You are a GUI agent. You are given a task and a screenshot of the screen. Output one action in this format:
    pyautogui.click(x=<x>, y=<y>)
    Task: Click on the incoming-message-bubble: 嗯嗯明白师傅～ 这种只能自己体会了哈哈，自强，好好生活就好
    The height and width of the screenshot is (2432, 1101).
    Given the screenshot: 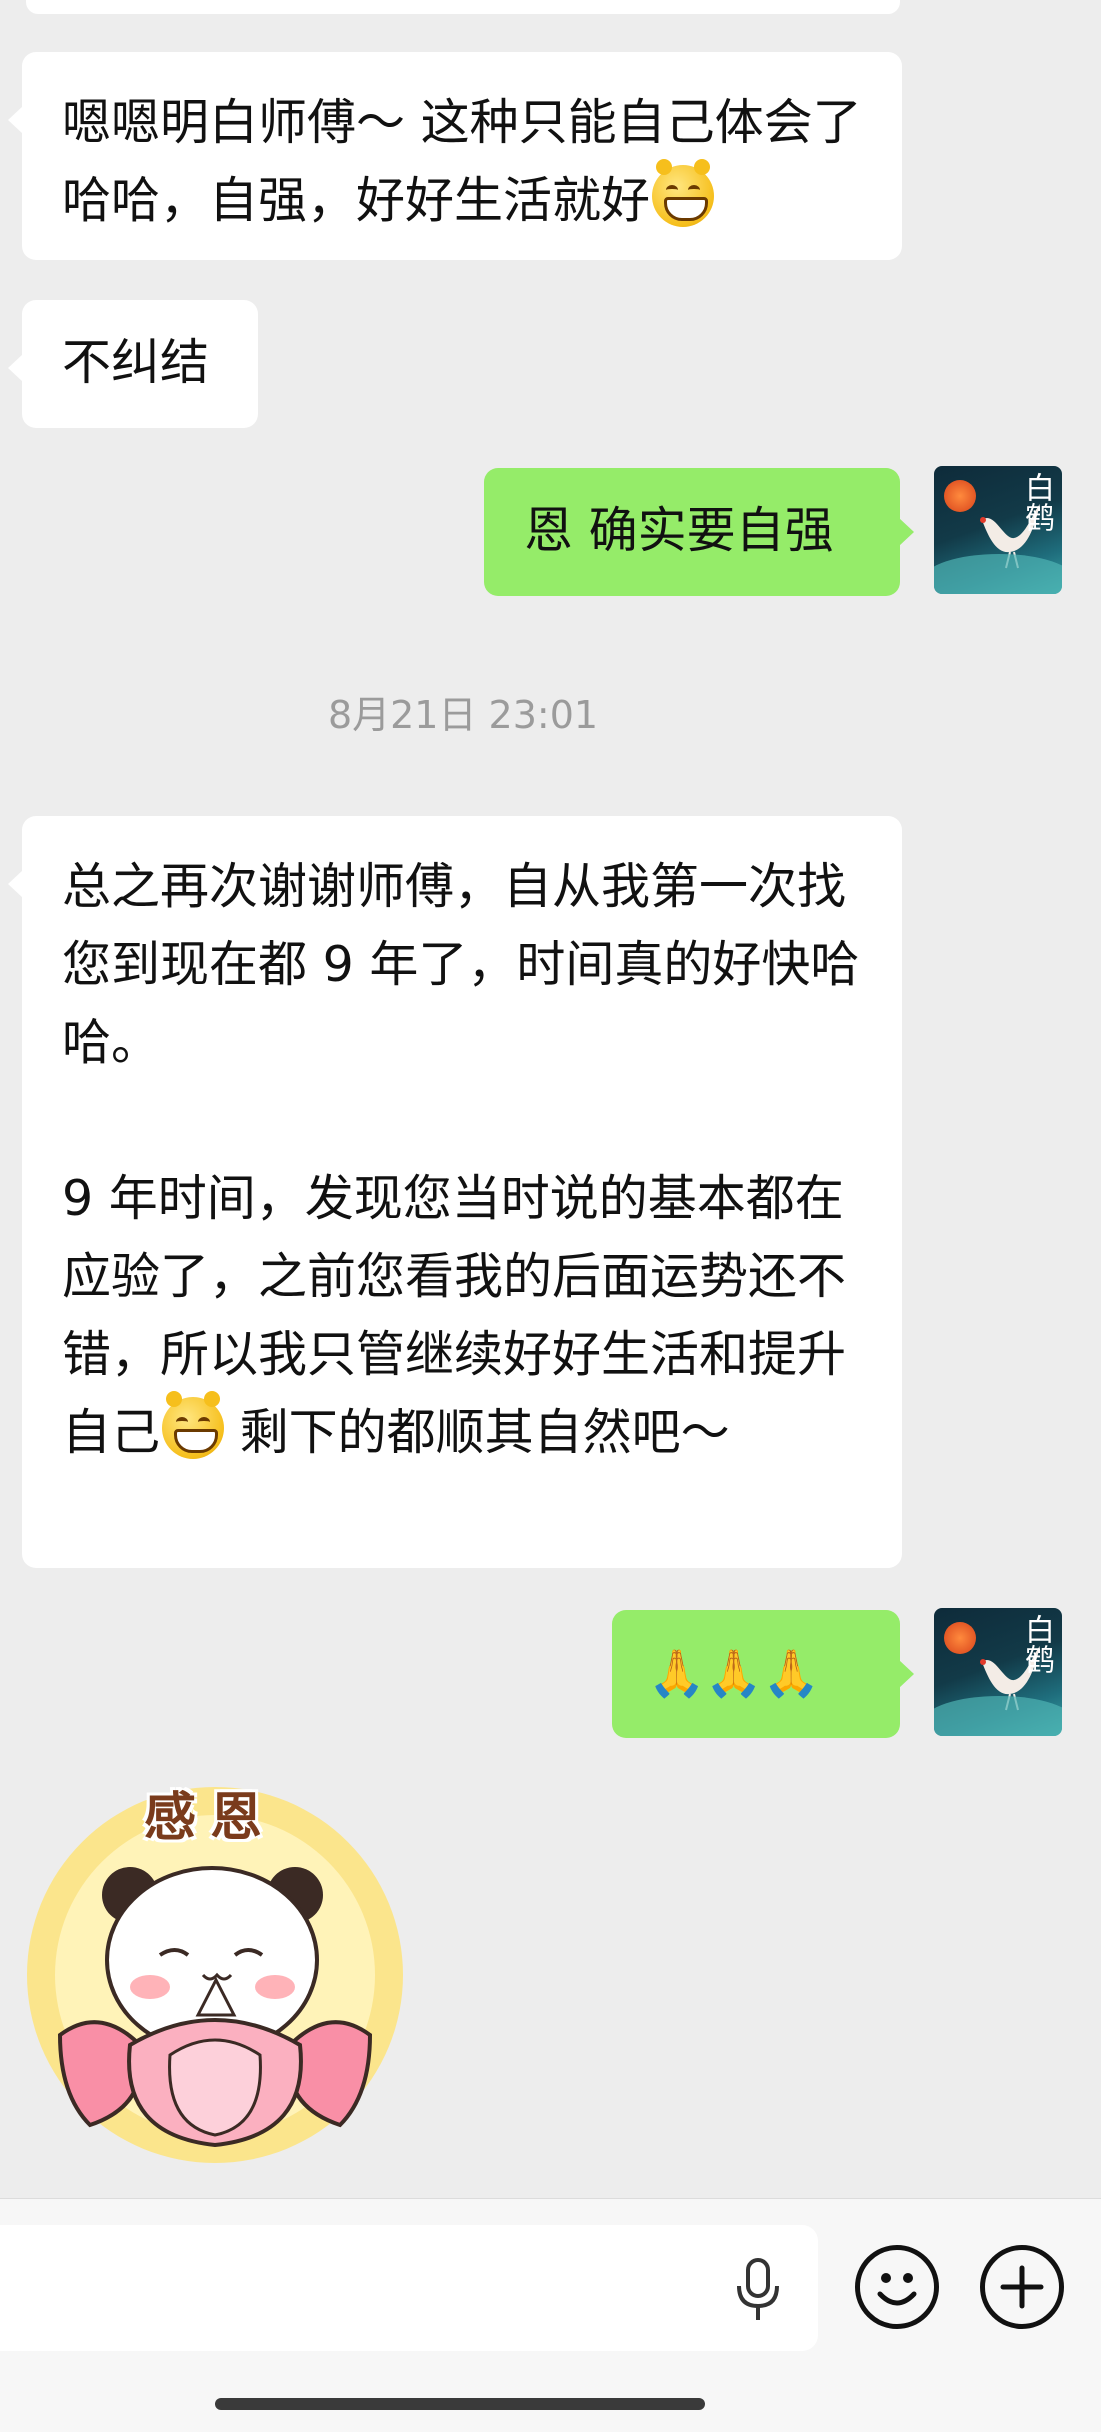 What is the action you would take?
    pyautogui.click(x=455, y=156)
    